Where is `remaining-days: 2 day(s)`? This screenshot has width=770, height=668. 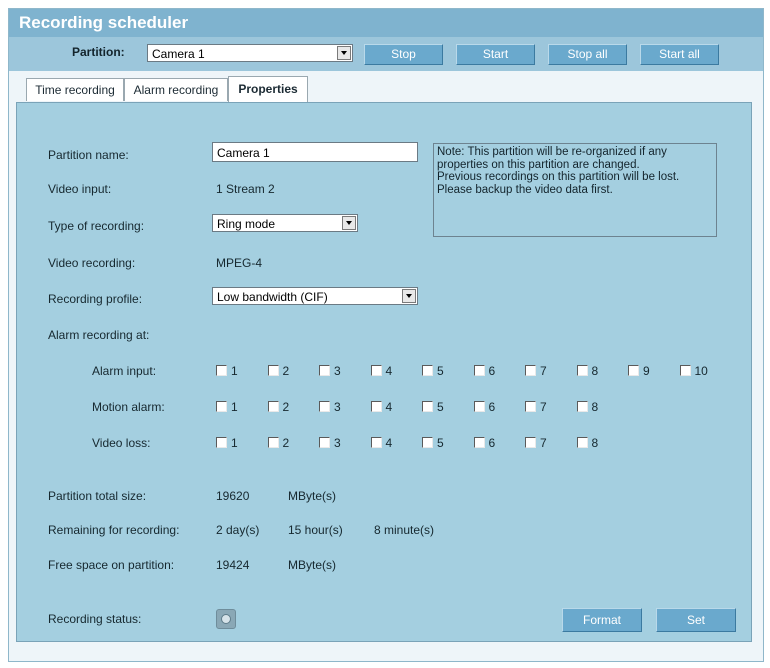 remaining-days: 2 day(s) is located at coordinates (238, 530).